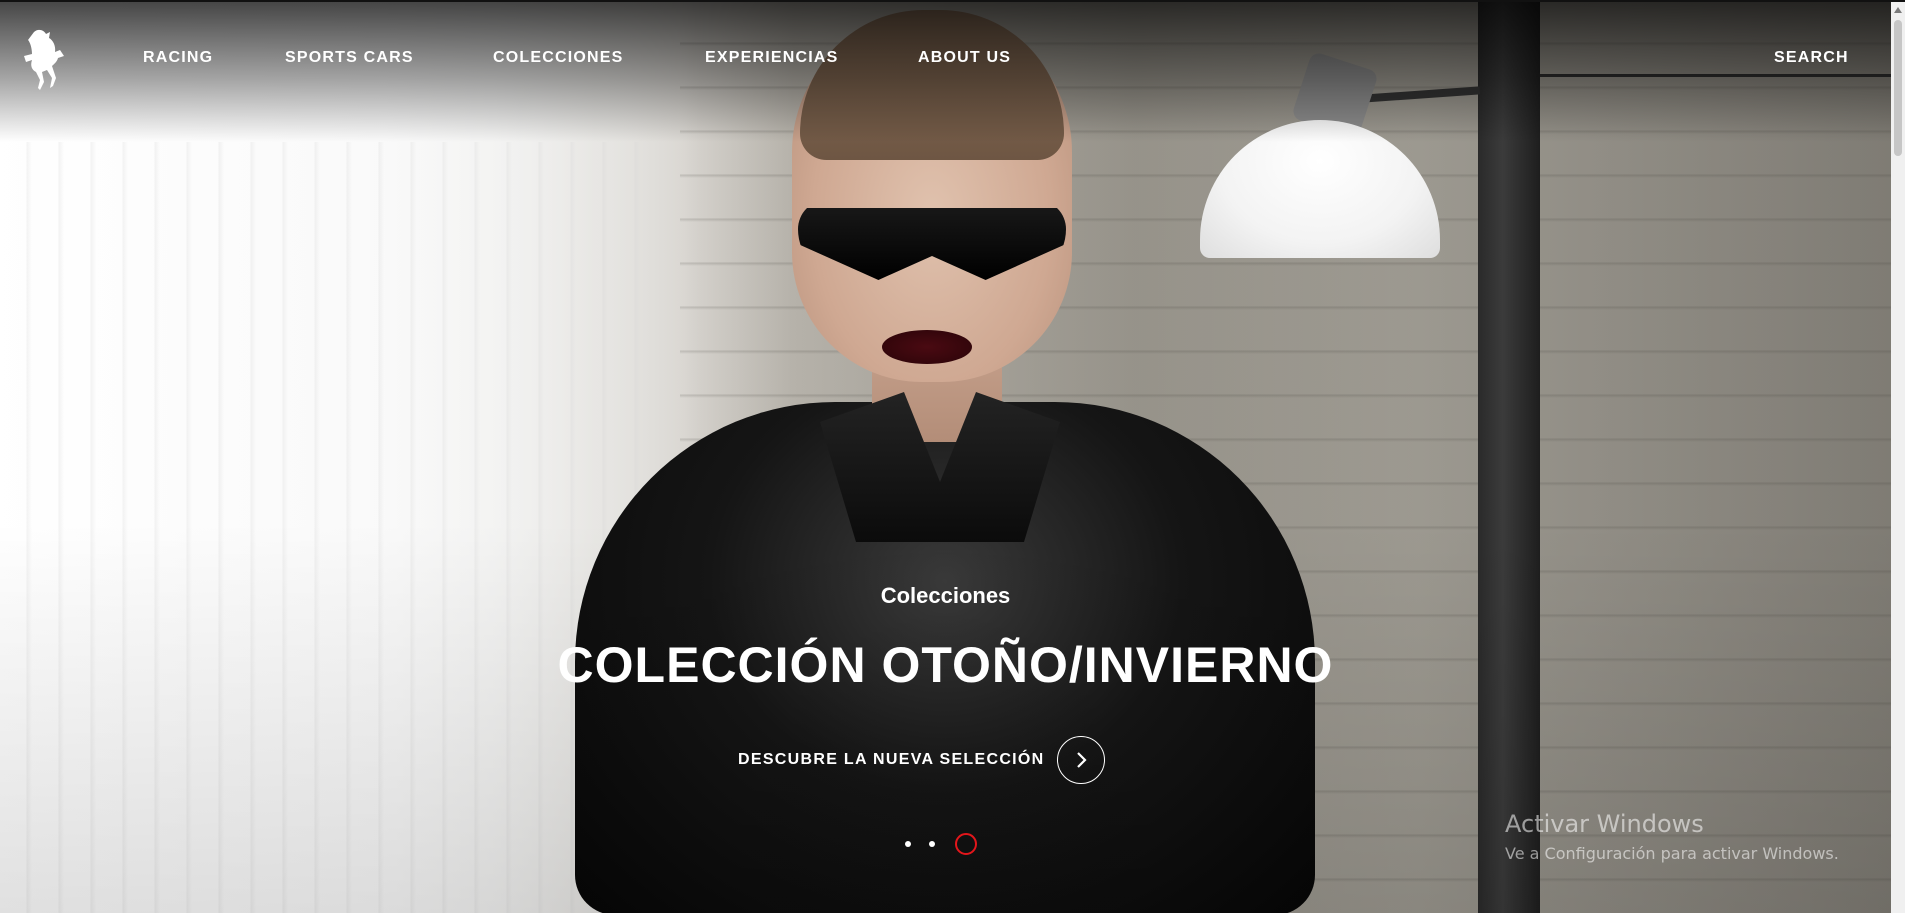 The height and width of the screenshot is (913, 1905). What do you see at coordinates (941, 844) in the screenshot?
I see `carousel-pagination` at bounding box center [941, 844].